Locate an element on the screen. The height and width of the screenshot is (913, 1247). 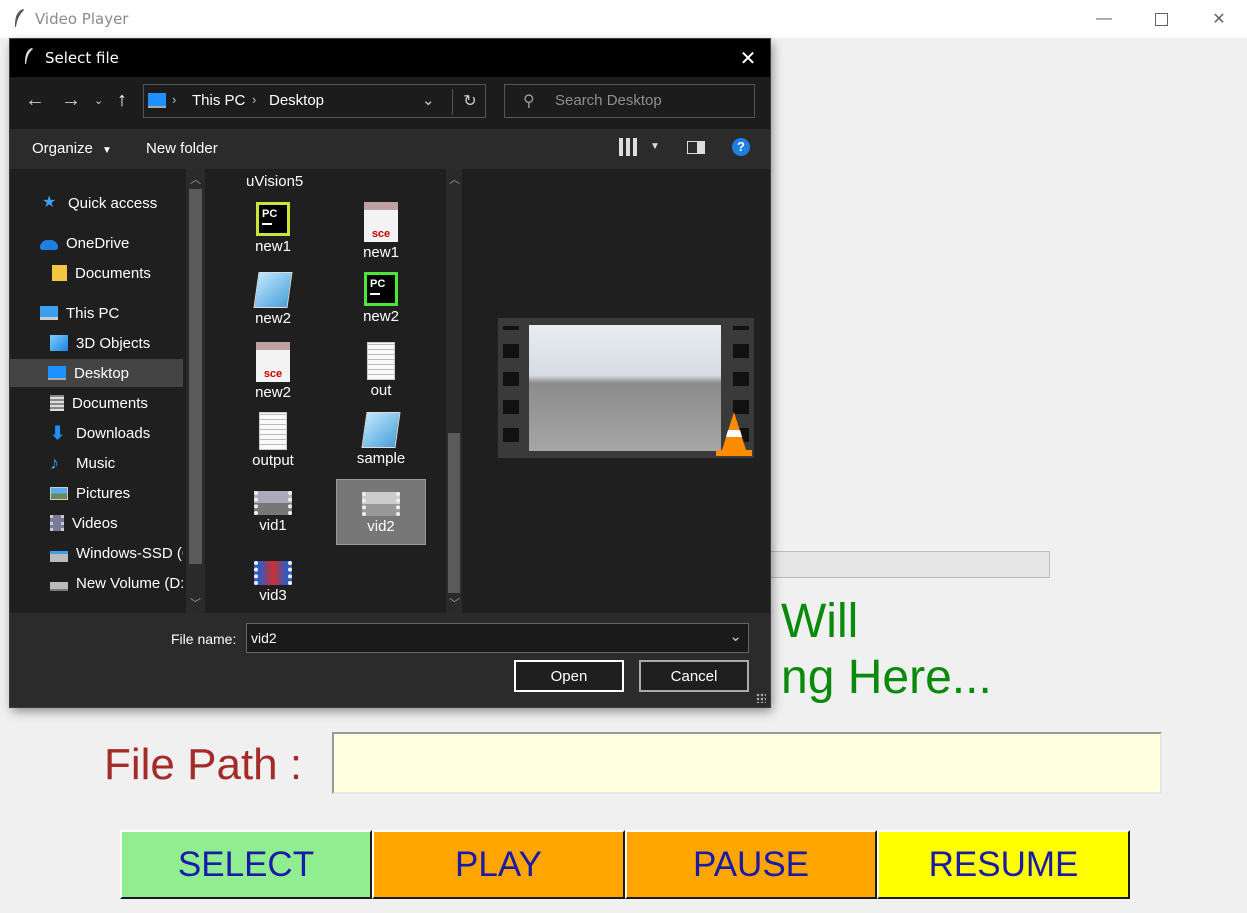
nav-item-desktop: Desktop is located at coordinates (96, 373).